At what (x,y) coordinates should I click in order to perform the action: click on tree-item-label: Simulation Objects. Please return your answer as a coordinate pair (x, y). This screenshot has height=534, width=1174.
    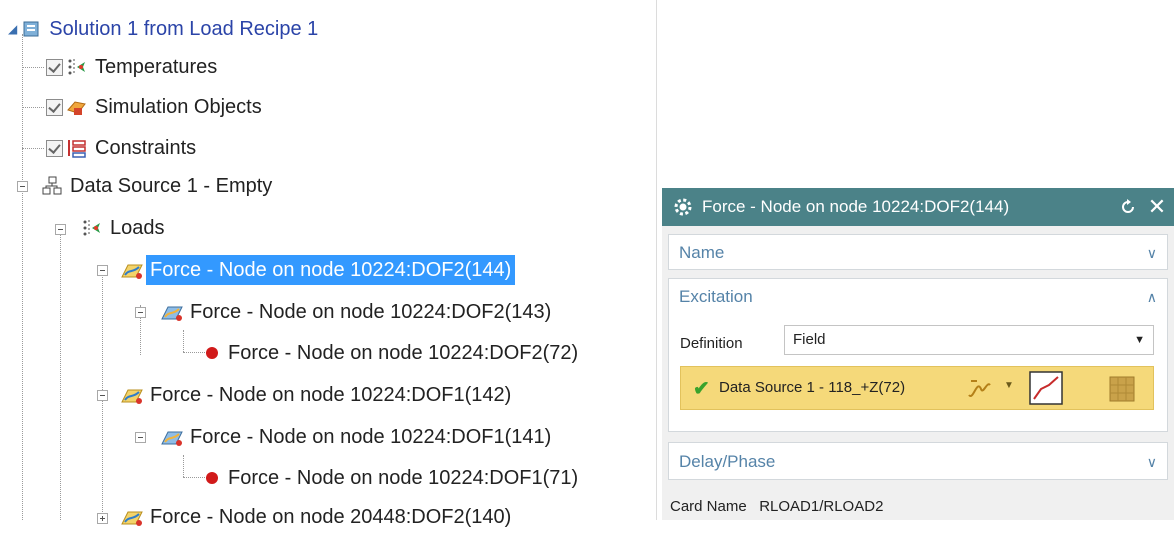
    Looking at the image, I should click on (178, 107).